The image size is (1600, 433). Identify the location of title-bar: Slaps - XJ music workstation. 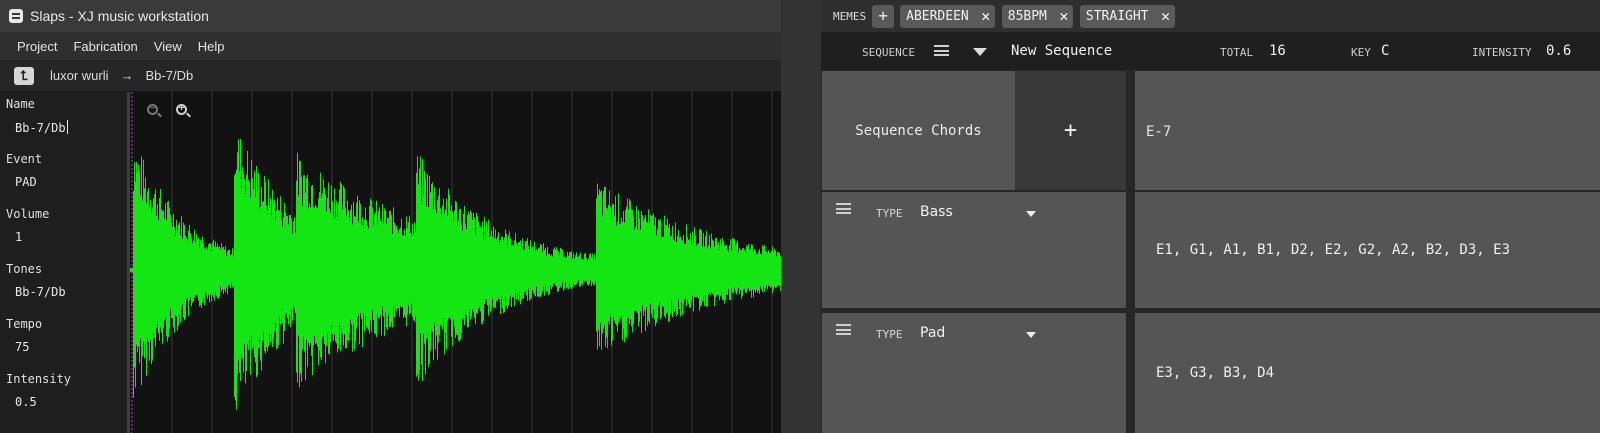
(390, 16).